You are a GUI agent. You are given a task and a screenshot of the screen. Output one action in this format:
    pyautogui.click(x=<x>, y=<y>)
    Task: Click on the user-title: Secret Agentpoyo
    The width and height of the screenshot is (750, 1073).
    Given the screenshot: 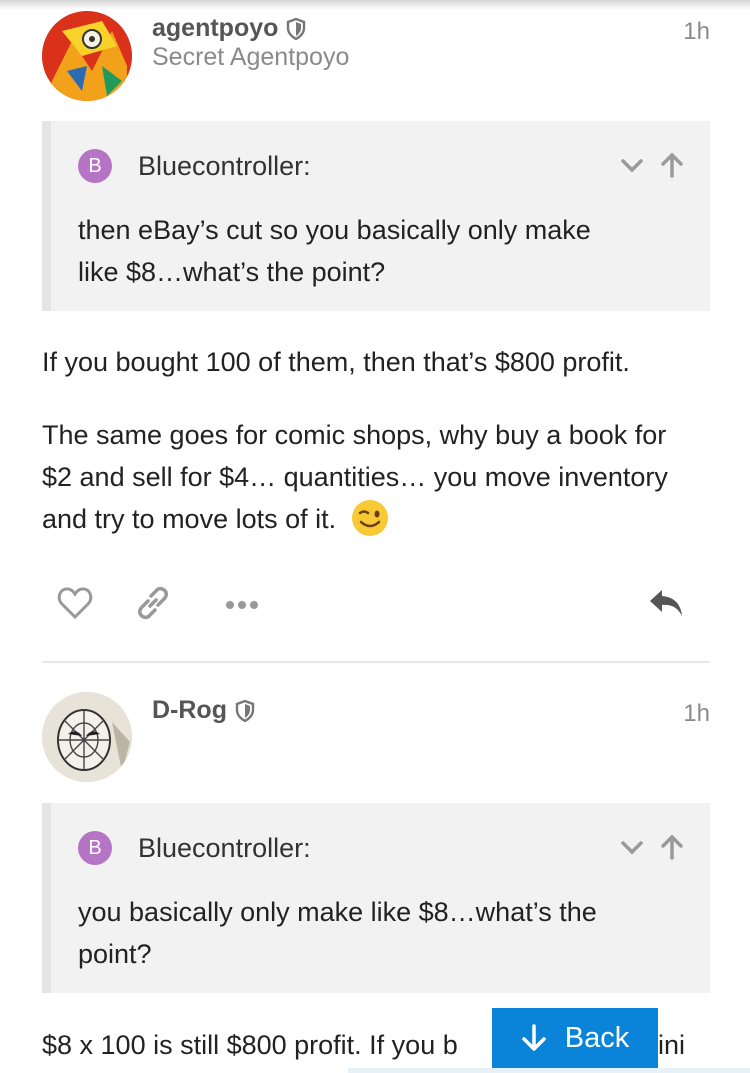 What is the action you would take?
    pyautogui.click(x=251, y=57)
    